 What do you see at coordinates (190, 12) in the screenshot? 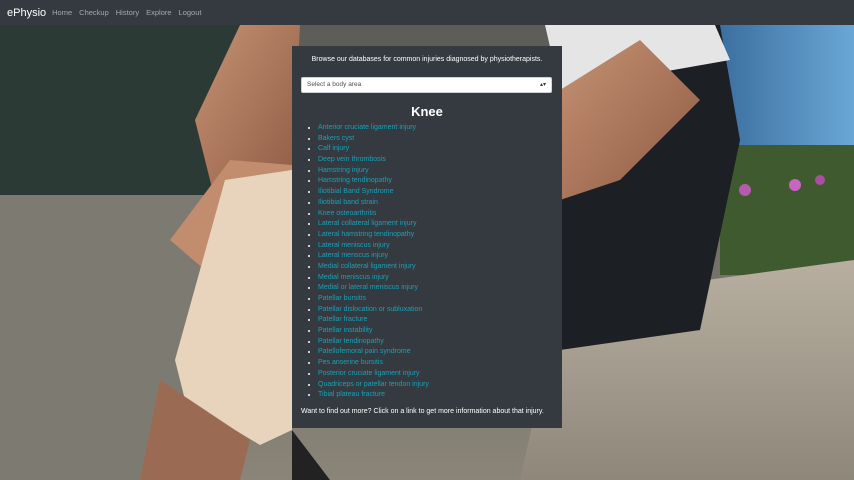
I see `nav-link-logout: Logout` at bounding box center [190, 12].